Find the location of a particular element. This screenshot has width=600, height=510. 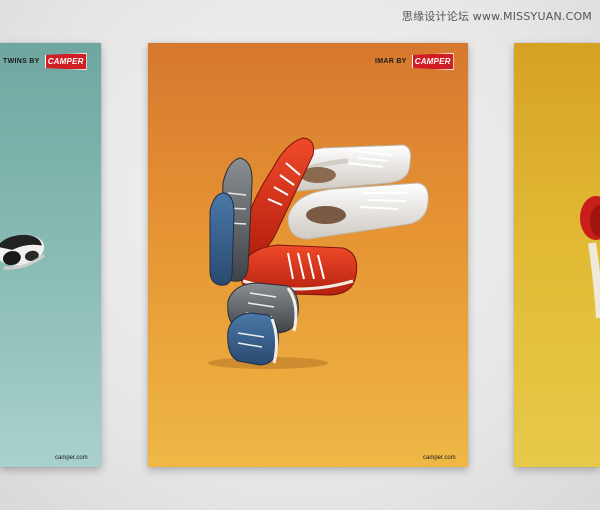

poster-right-cropped is located at coordinates (557, 255).